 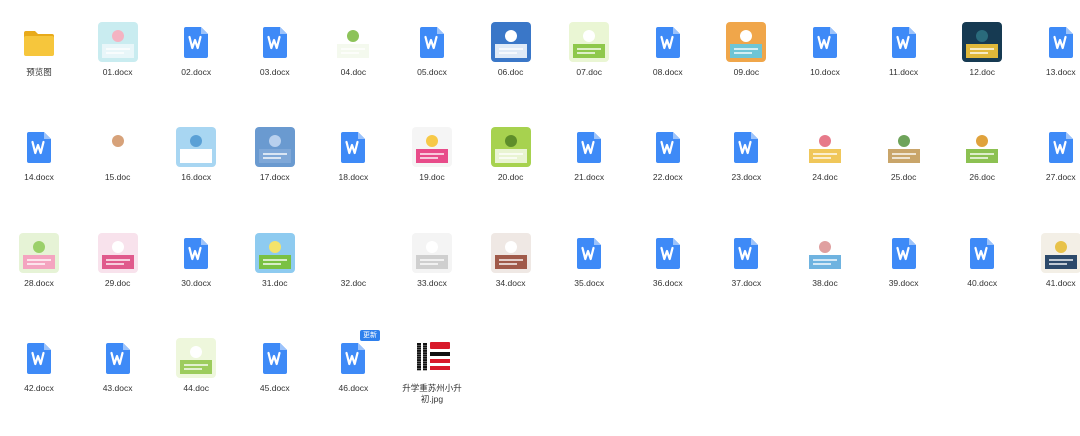 I want to click on file-item: 21.docx, so click(x=589, y=175).